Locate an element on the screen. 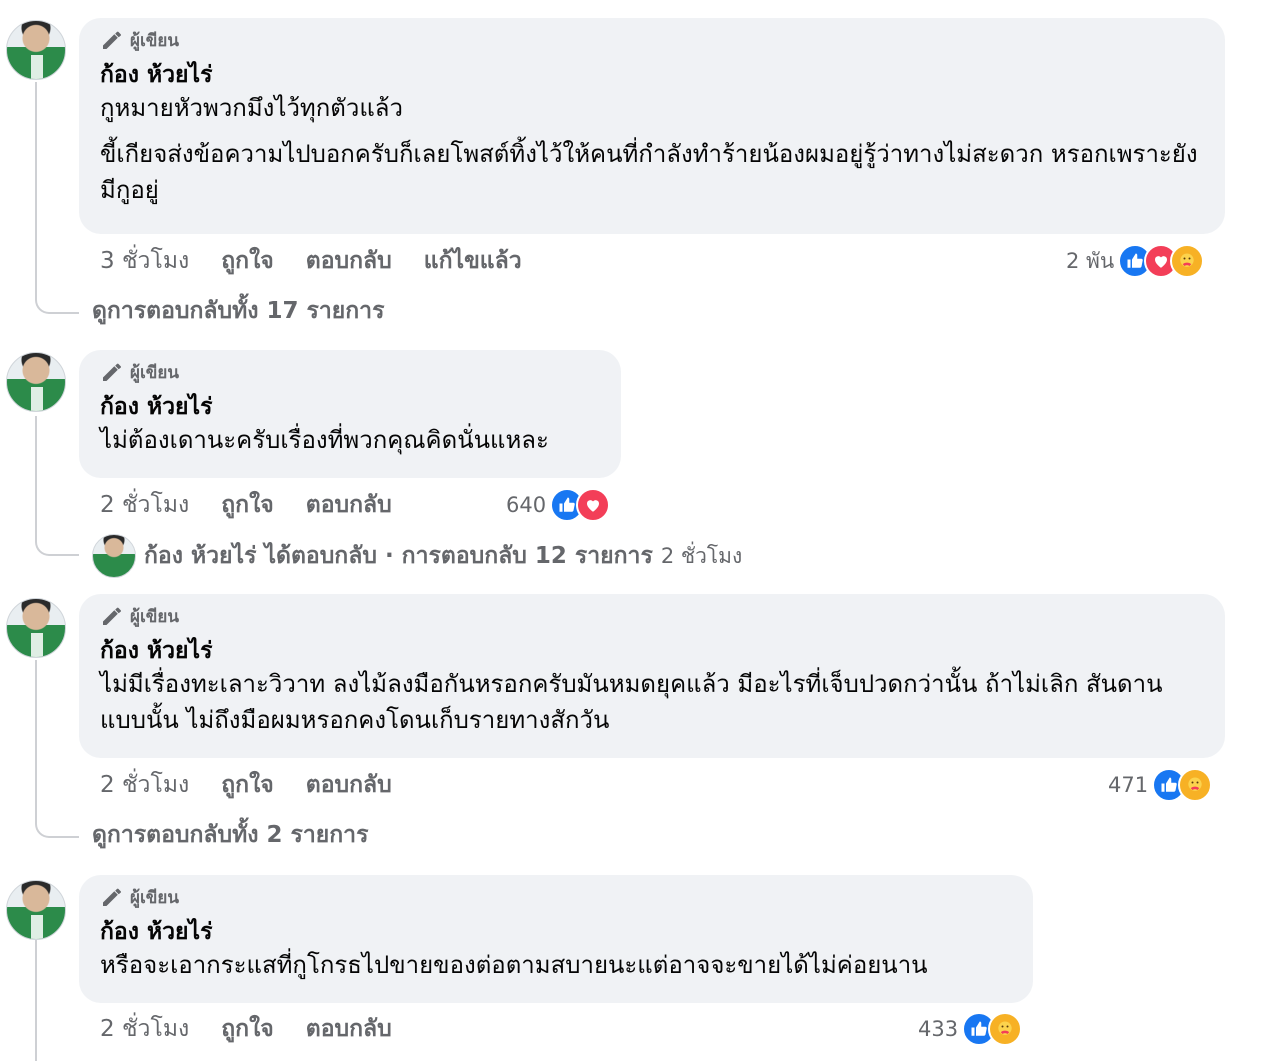 The image size is (1280, 1061). reply-summary-time: 2 ชั่วโมง is located at coordinates (701, 555).